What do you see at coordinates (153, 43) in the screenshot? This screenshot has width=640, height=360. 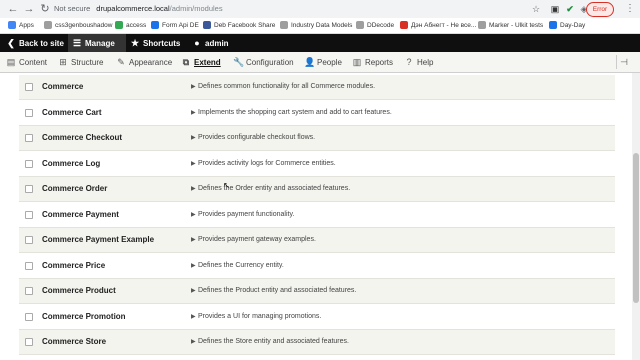 I see `shortcuts-button: ★ Shortcuts` at bounding box center [153, 43].